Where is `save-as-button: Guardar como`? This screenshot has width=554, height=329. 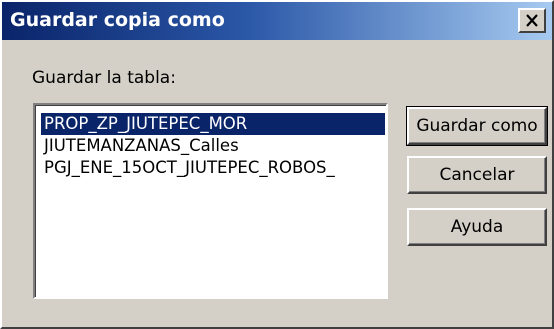
save-as-button: Guardar como is located at coordinates (477, 126).